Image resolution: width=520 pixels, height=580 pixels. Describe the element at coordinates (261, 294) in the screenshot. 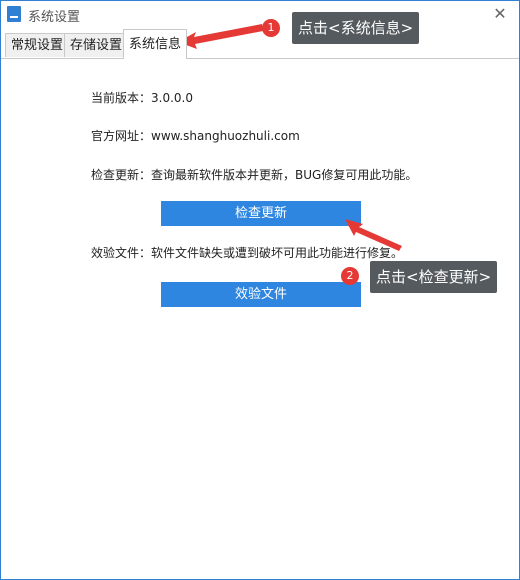

I see `verify-files-button: 效验文件` at that location.